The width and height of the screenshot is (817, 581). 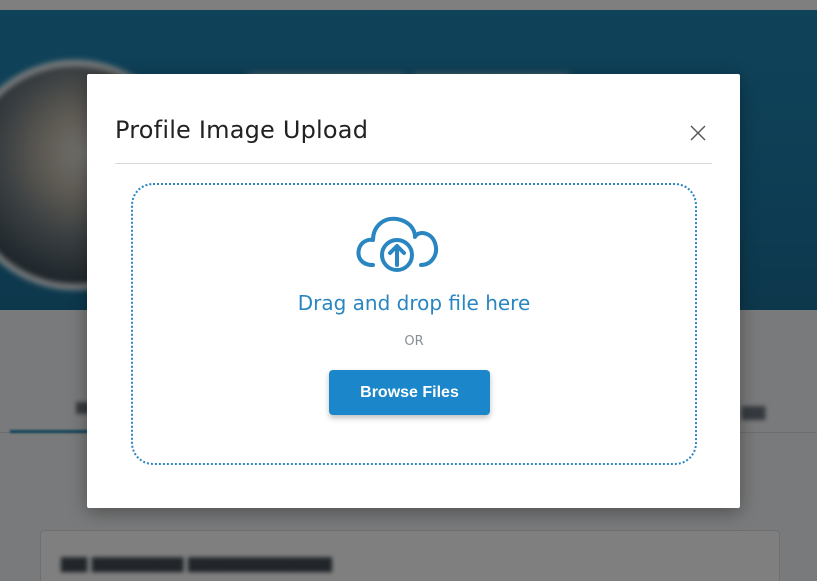 I want to click on cloud-upload-icon, so click(x=397, y=244).